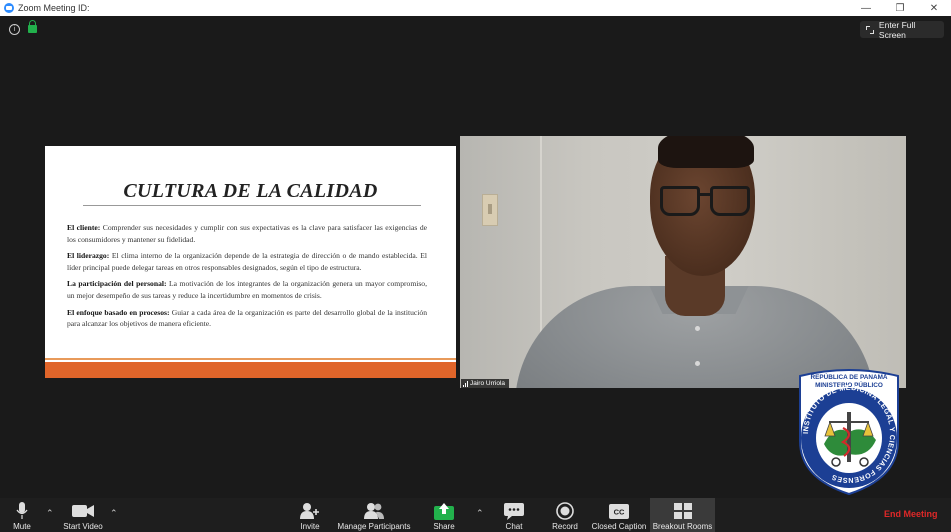 The image size is (951, 532). I want to click on slide-item-term: El liderazgo:, so click(88, 256).